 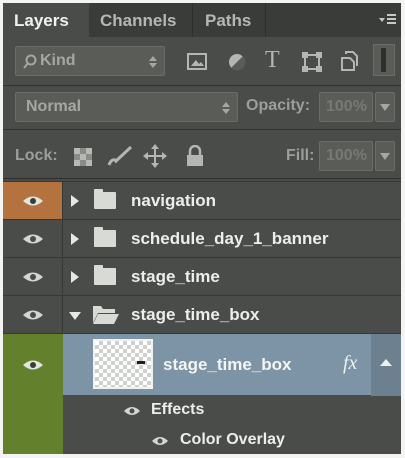 What do you see at coordinates (41, 20) in the screenshot?
I see `tab-layers-label: Layers` at bounding box center [41, 20].